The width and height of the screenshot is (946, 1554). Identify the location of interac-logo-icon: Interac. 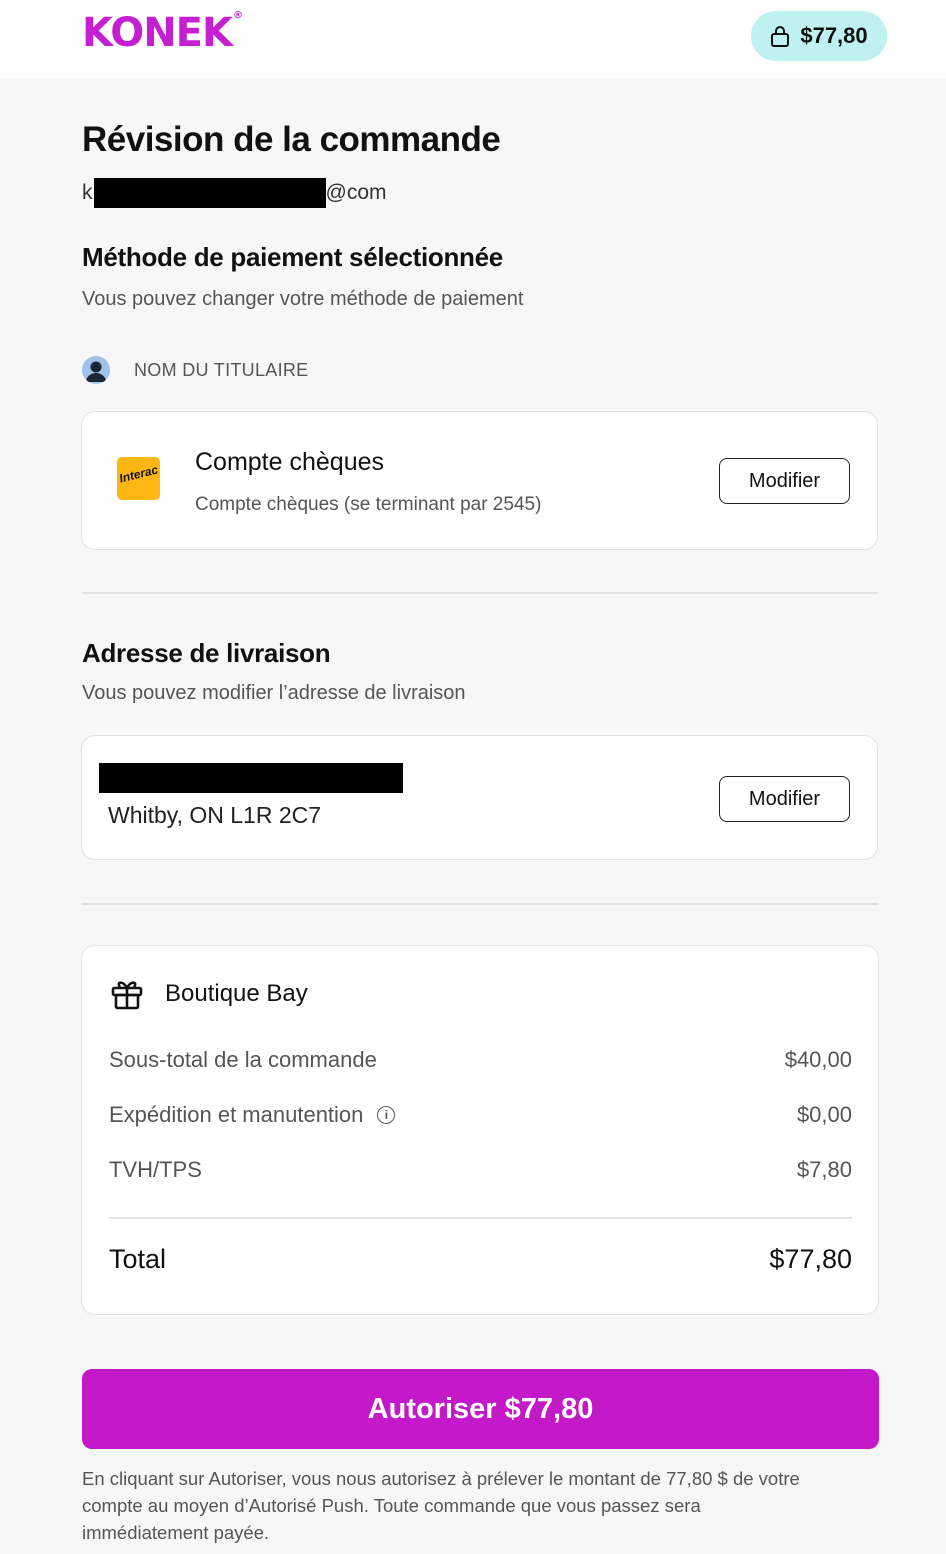
(138, 478).